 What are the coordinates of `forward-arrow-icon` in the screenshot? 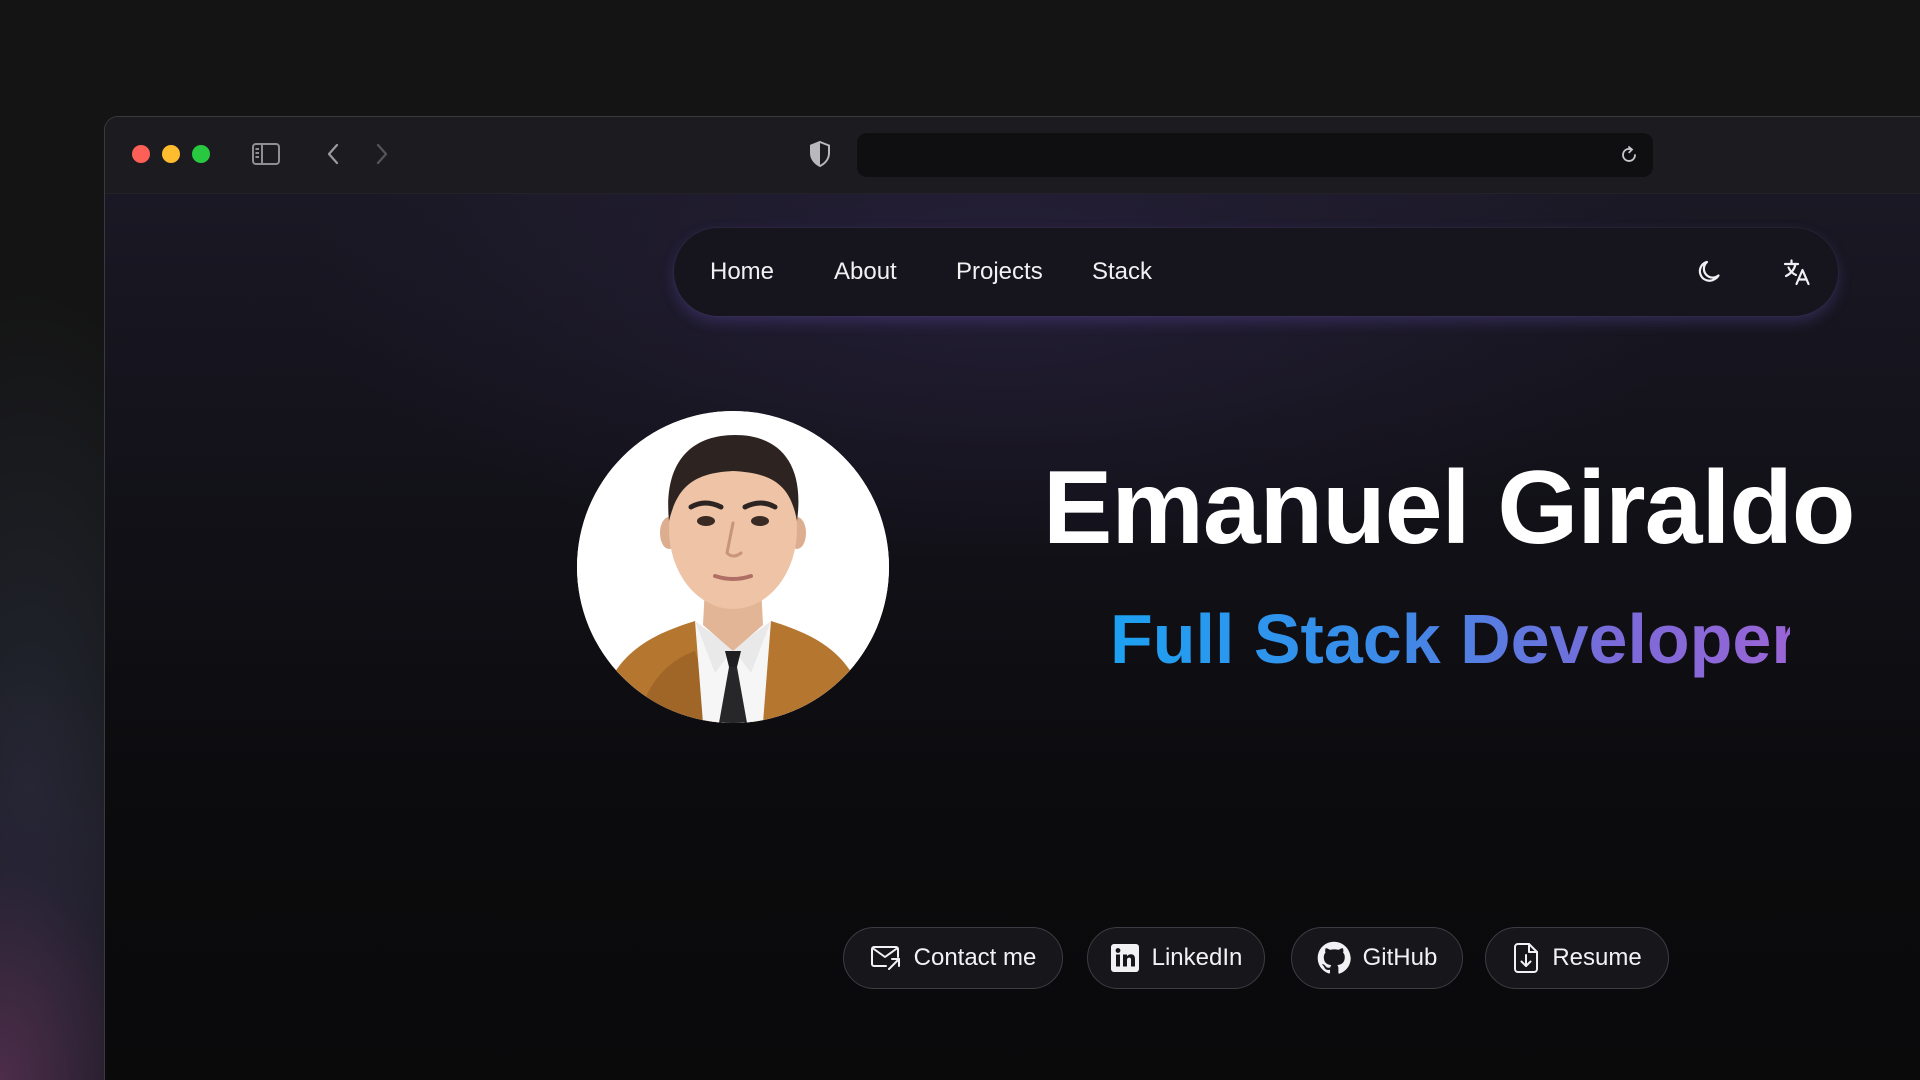 It's located at (382, 154).